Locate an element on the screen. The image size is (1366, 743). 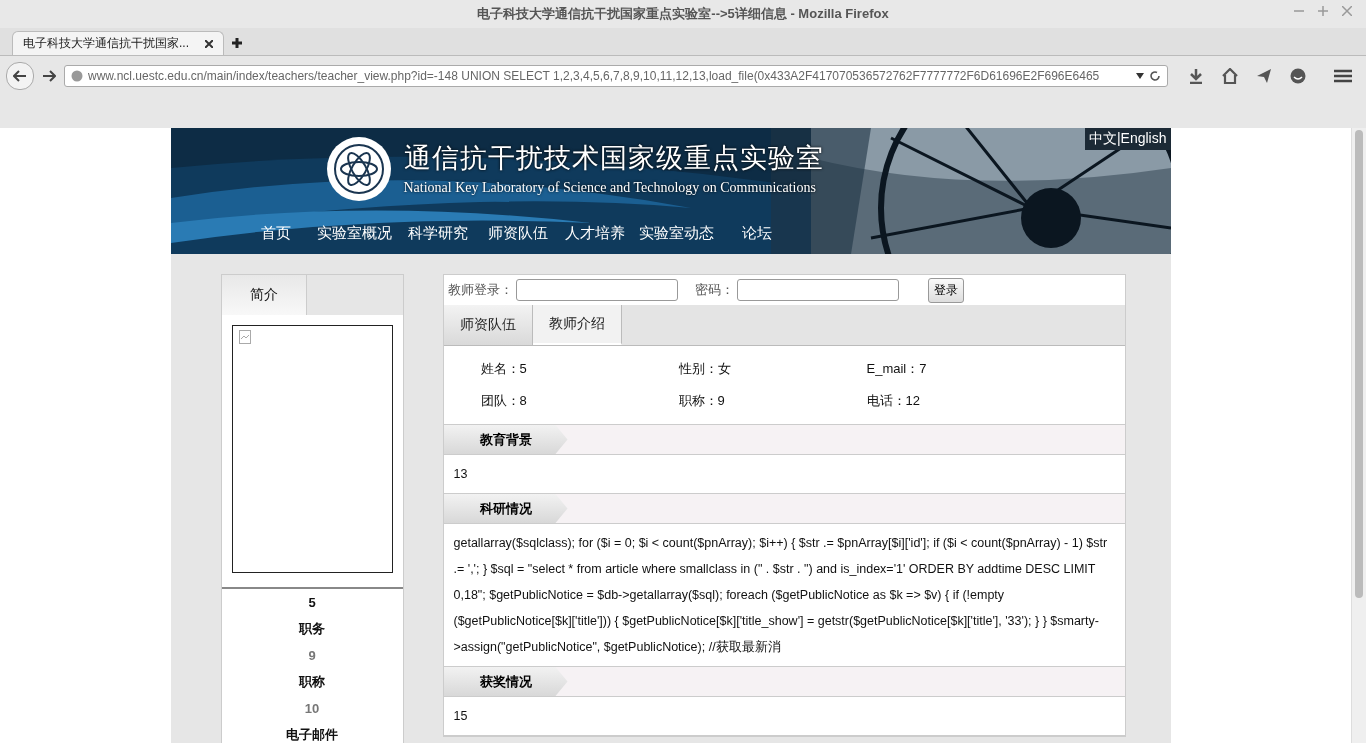
password-label: 密码： is located at coordinates (714, 290).